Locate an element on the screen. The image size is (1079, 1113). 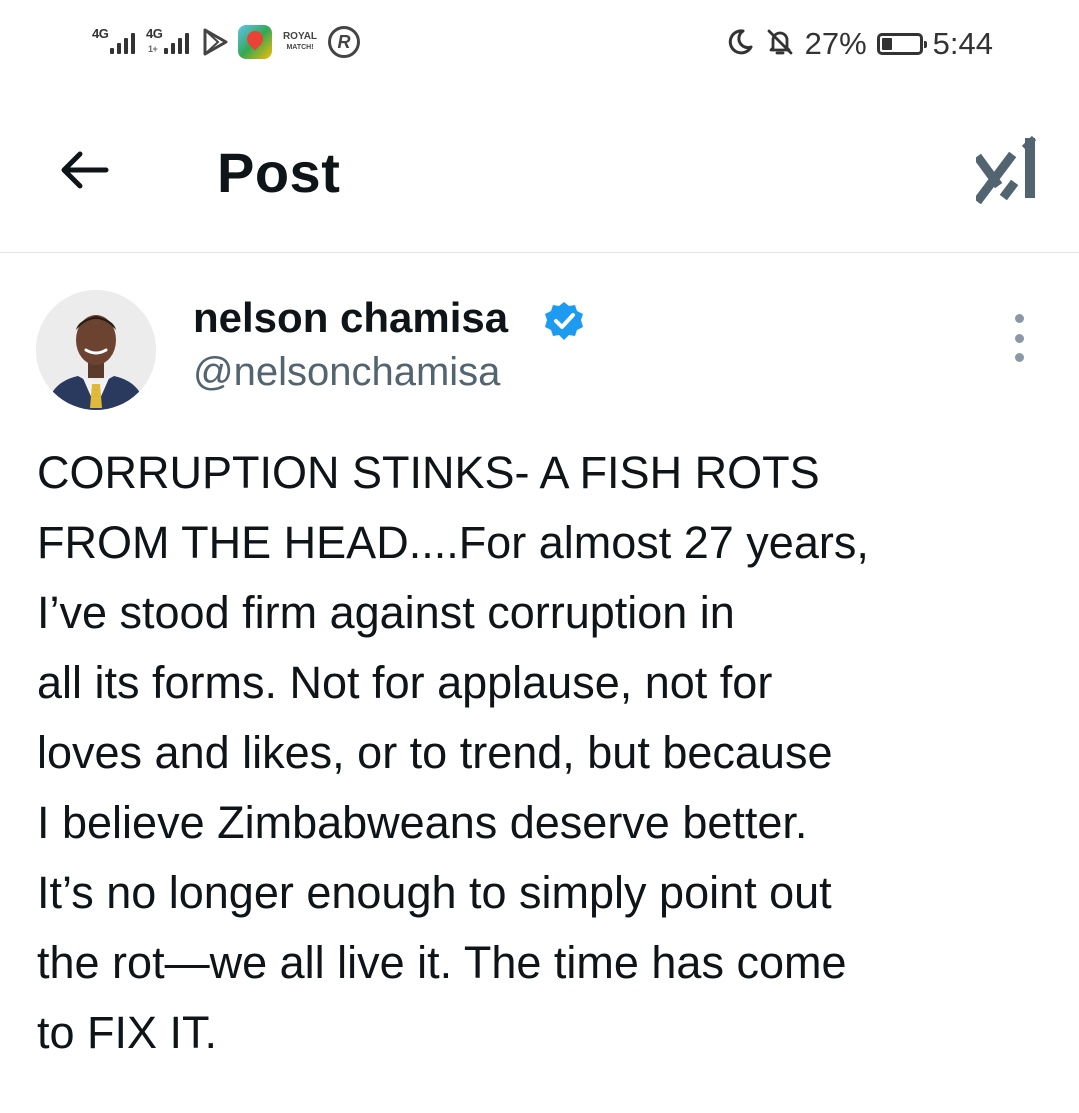
status-bar-left: 4G 4G 1+ ROYAL MATCH! R is located at coordinates (226, 42).